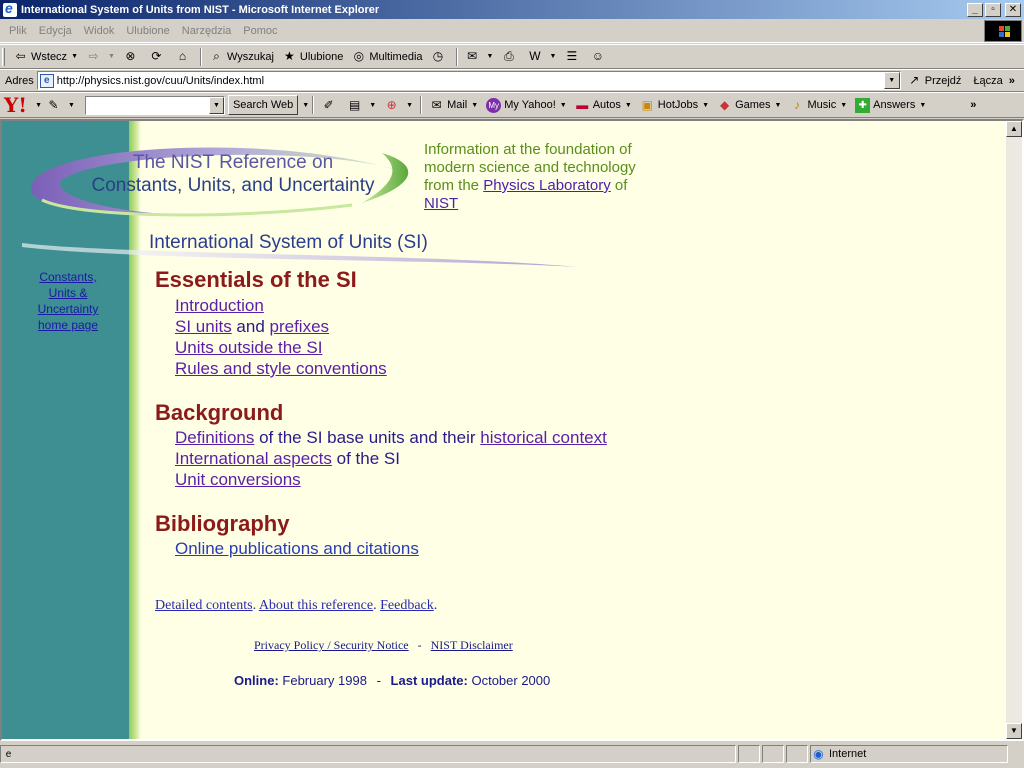 This screenshot has height=768, width=1024. Describe the element at coordinates (68, 301) in the screenshot. I see `side-home-link: Constants, Units & Uncertainty home page` at that location.